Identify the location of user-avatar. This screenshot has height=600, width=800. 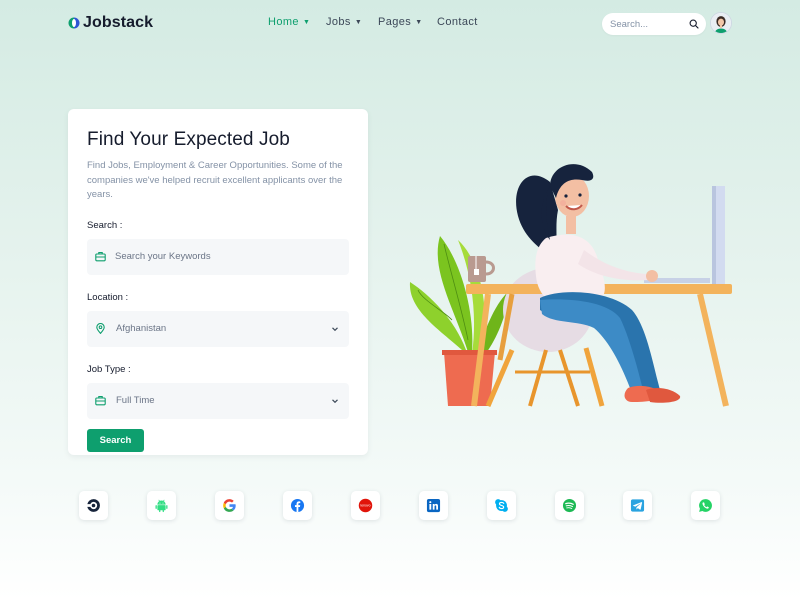
(721, 23).